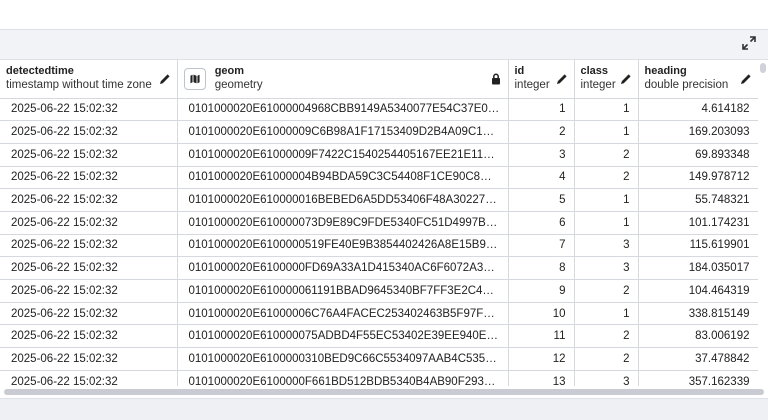 This screenshot has height=420, width=768. What do you see at coordinates (194, 78) in the screenshot?
I see `view-geometry-button` at bounding box center [194, 78].